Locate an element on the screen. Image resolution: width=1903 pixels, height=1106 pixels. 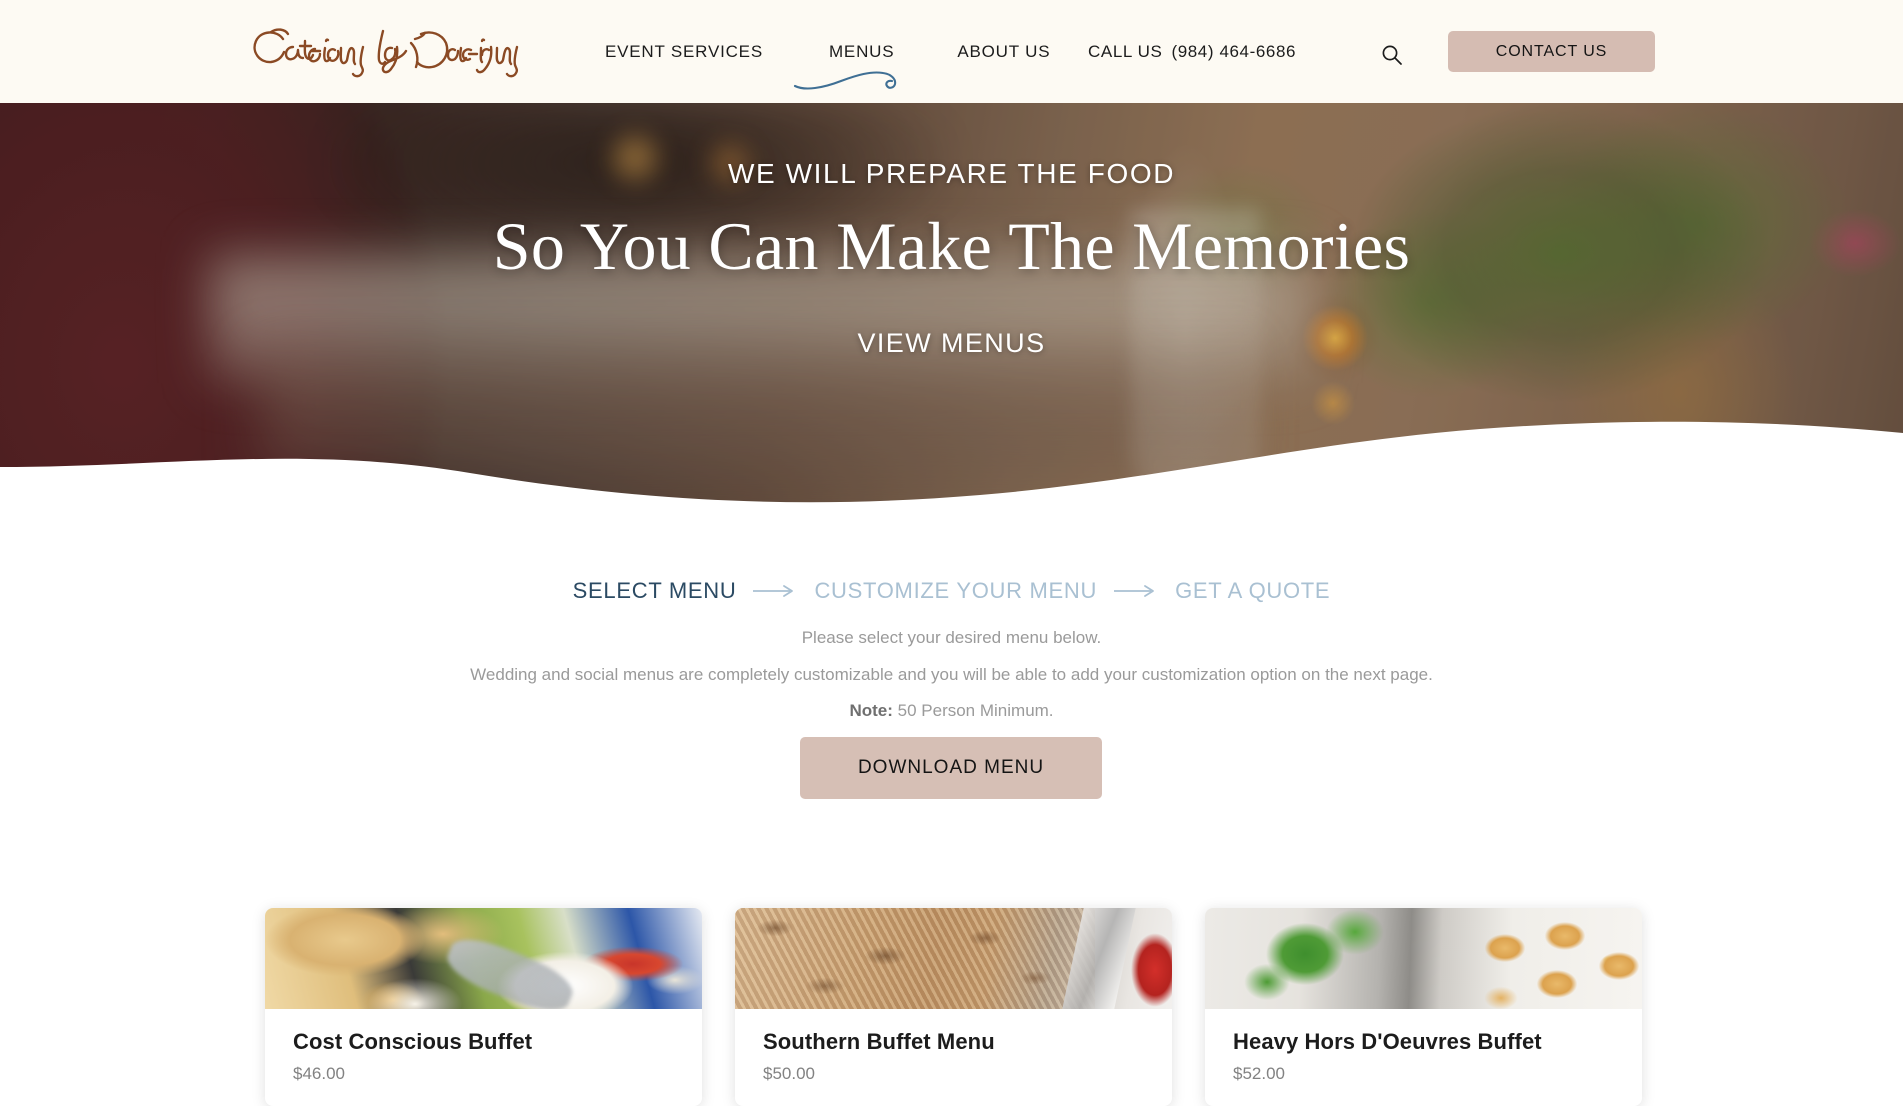
call-us-label: CALL US is located at coordinates (1125, 51).